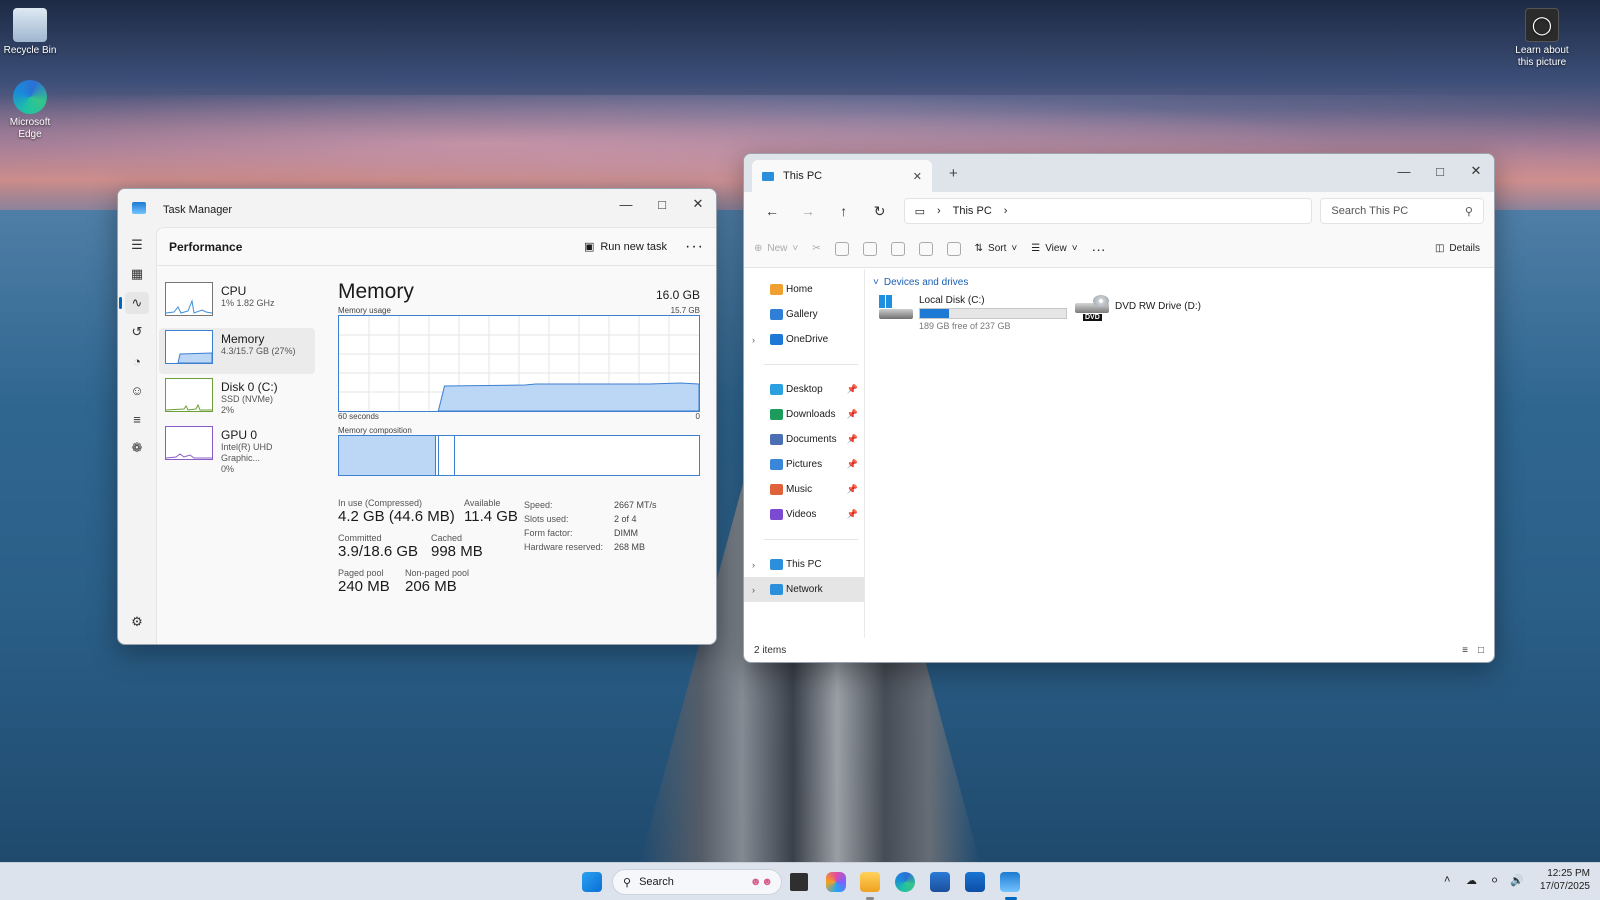 This screenshot has width=1600, height=900. I want to click on outlook-icon, so click(975, 882).